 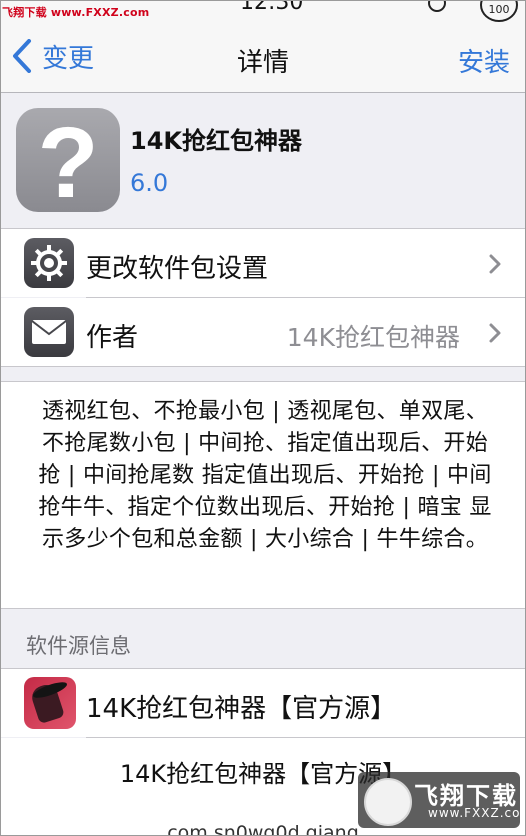 What do you see at coordinates (76, 12) in the screenshot?
I see `watermark-text: 飞翔下载 www.FXXZ.com` at bounding box center [76, 12].